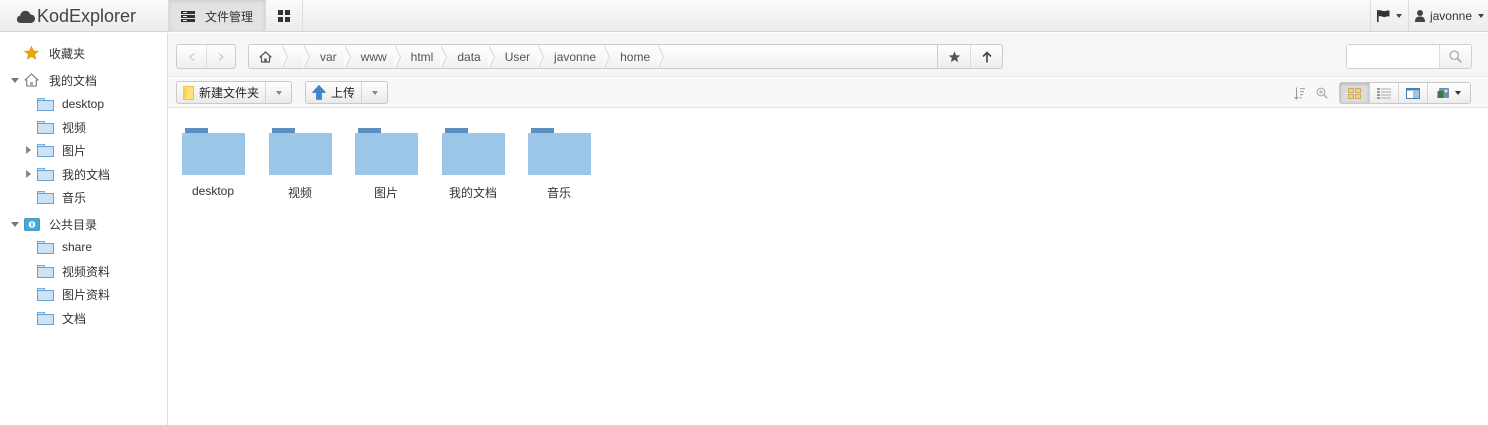  I want to click on sort-button, so click(1300, 93).